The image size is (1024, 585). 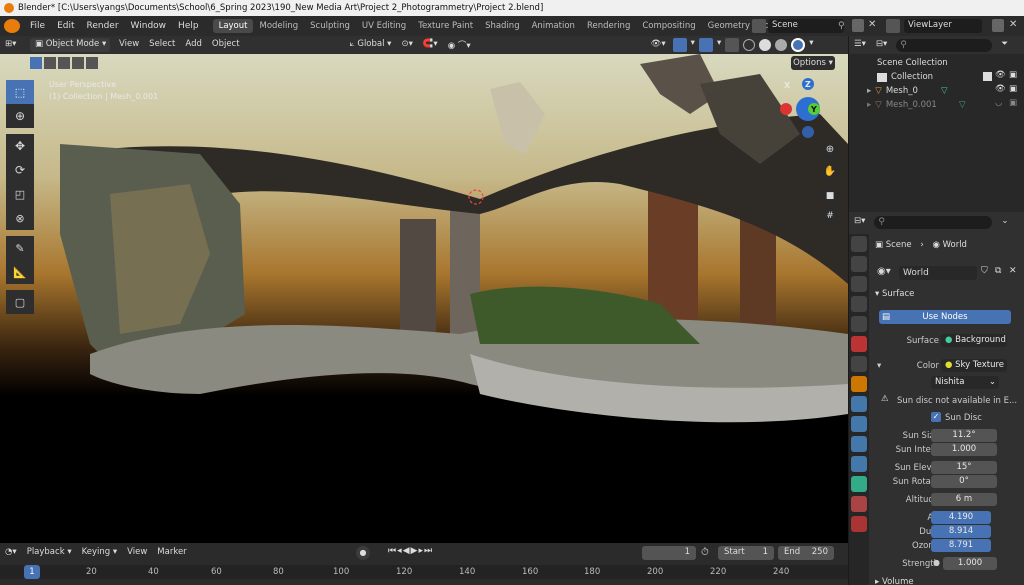 What do you see at coordinates (859, 444) in the screenshot?
I see `physics-tab-icon` at bounding box center [859, 444].